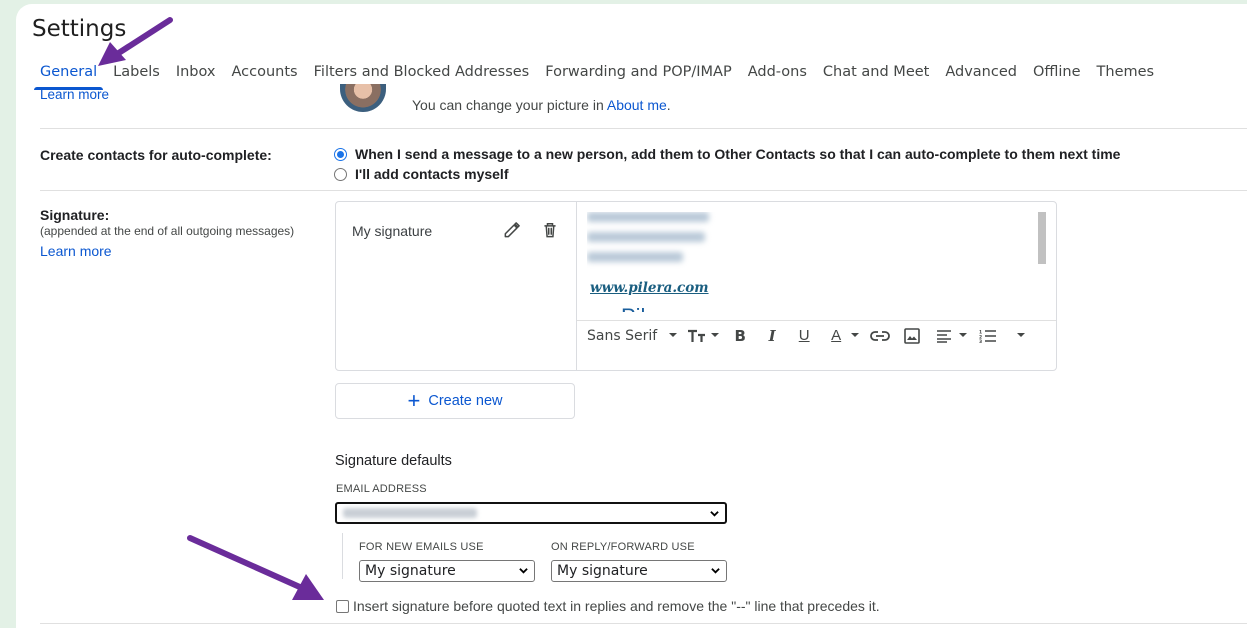 The width and height of the screenshot is (1247, 628). What do you see at coordinates (740, 336) in the screenshot?
I see `bold-icon: B` at bounding box center [740, 336].